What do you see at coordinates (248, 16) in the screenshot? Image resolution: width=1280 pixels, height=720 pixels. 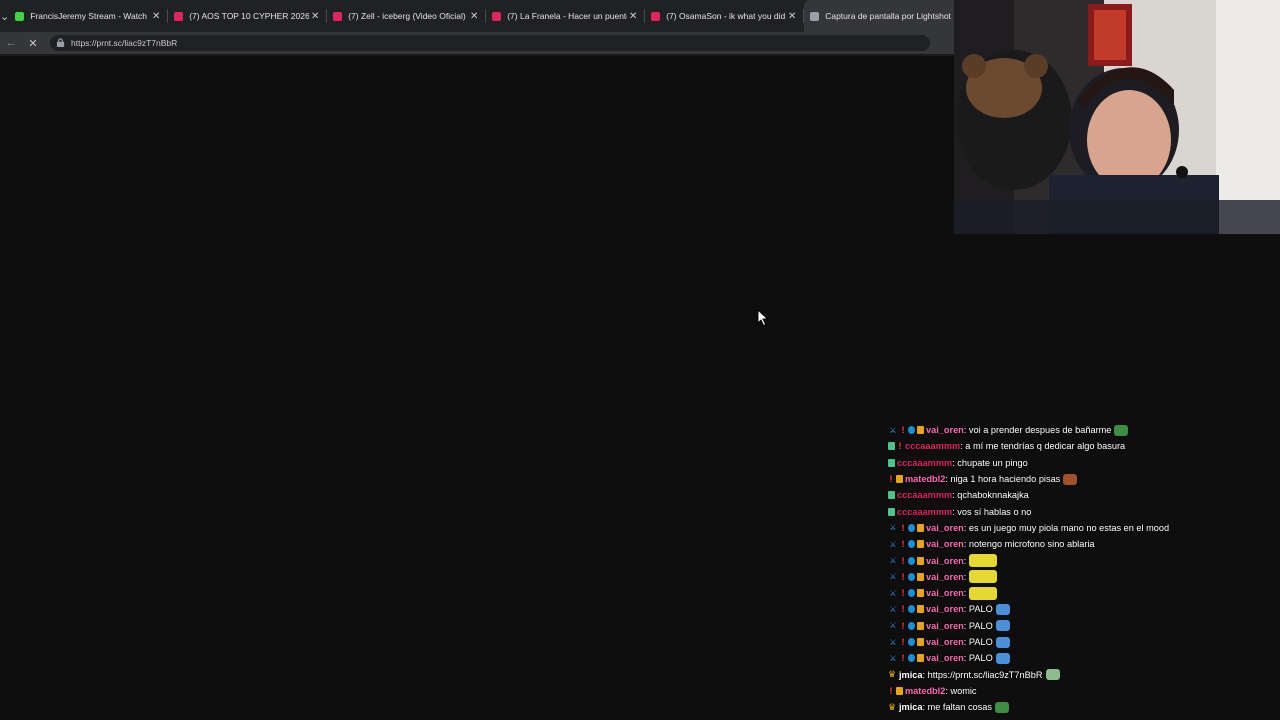 I see `browser-tab: (7) AOS TOP 10 CYPHER 2026 ARG✕` at bounding box center [248, 16].